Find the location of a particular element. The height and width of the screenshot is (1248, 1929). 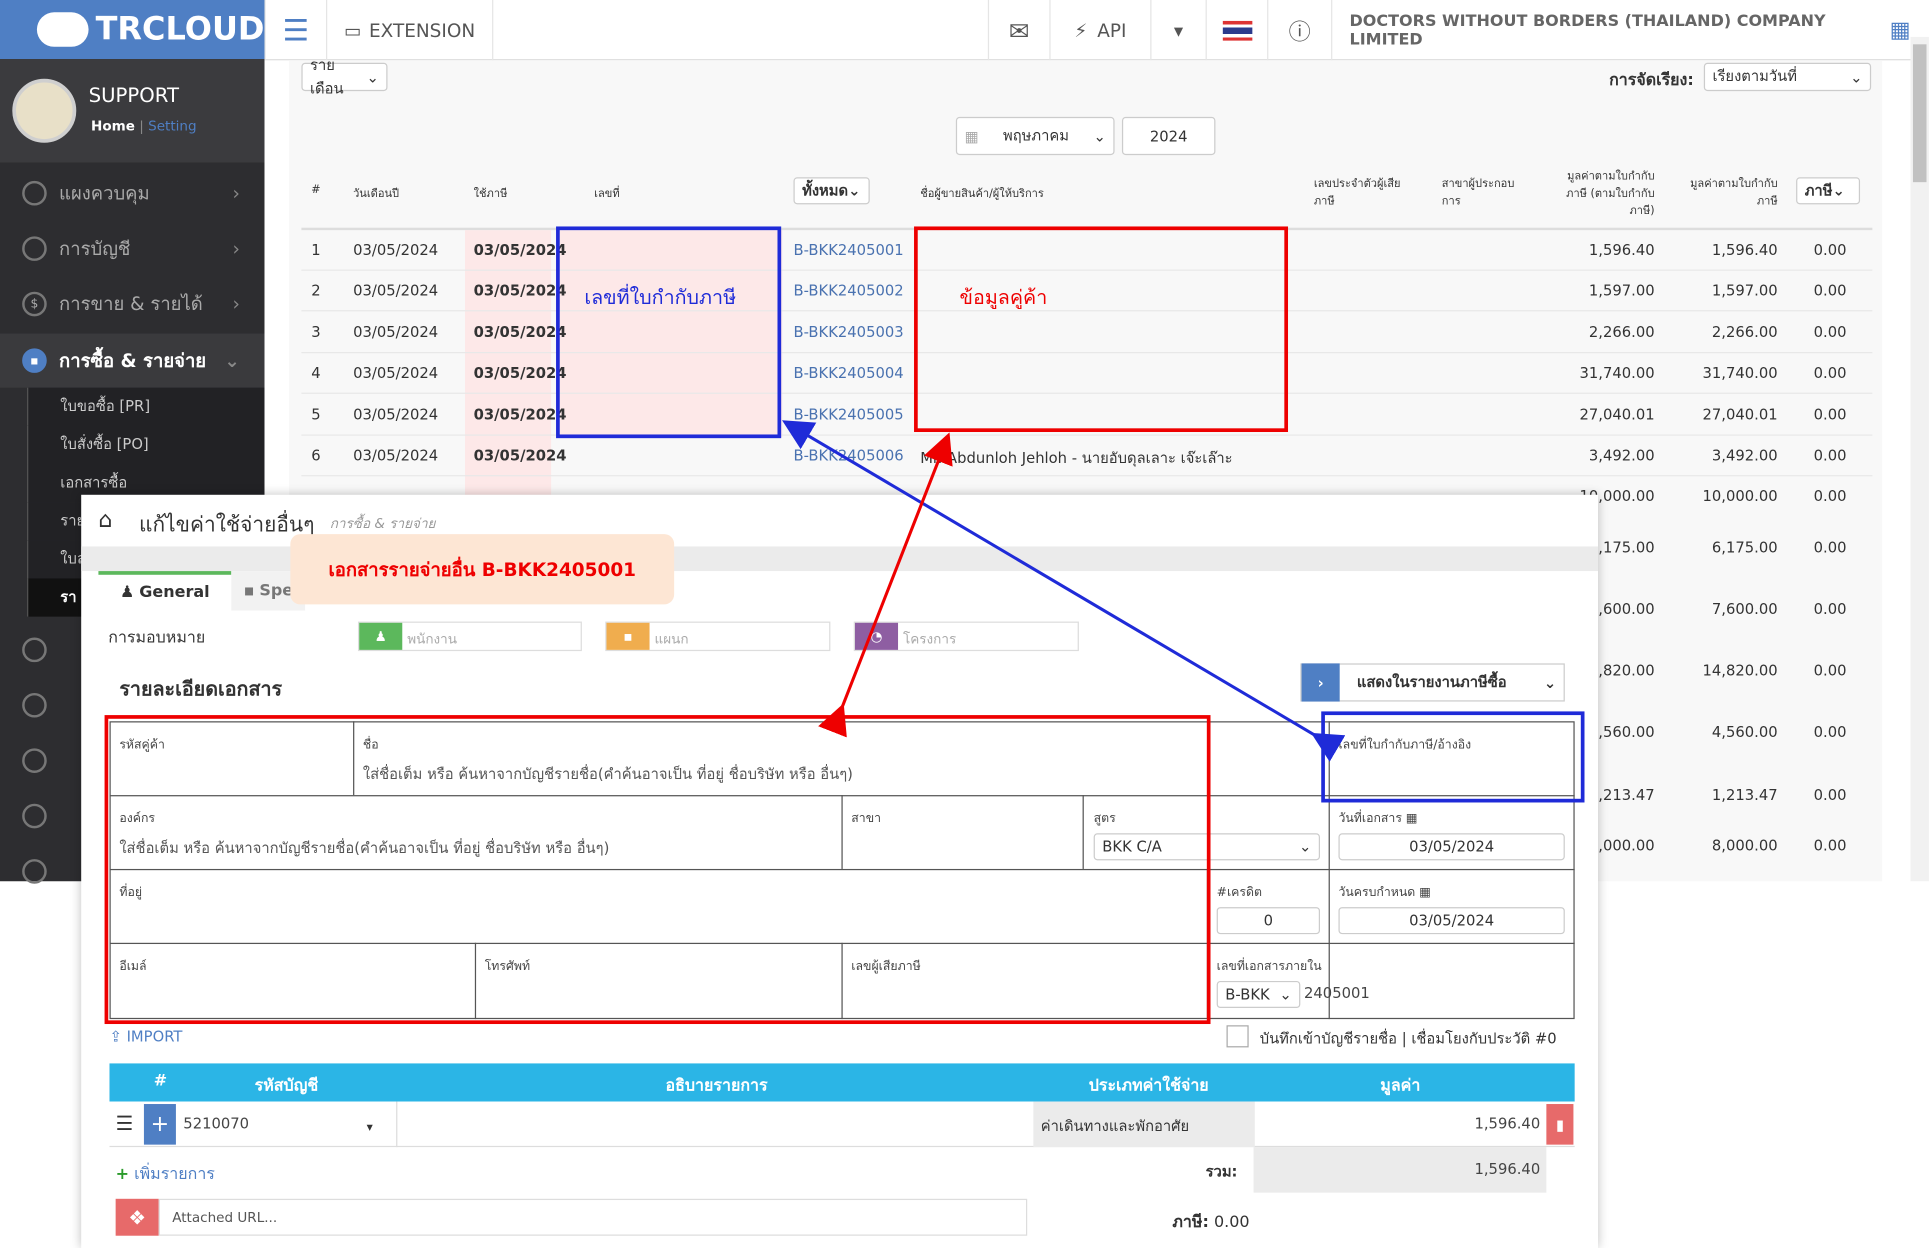

blue-arrow is located at coordinates (1064, 591).